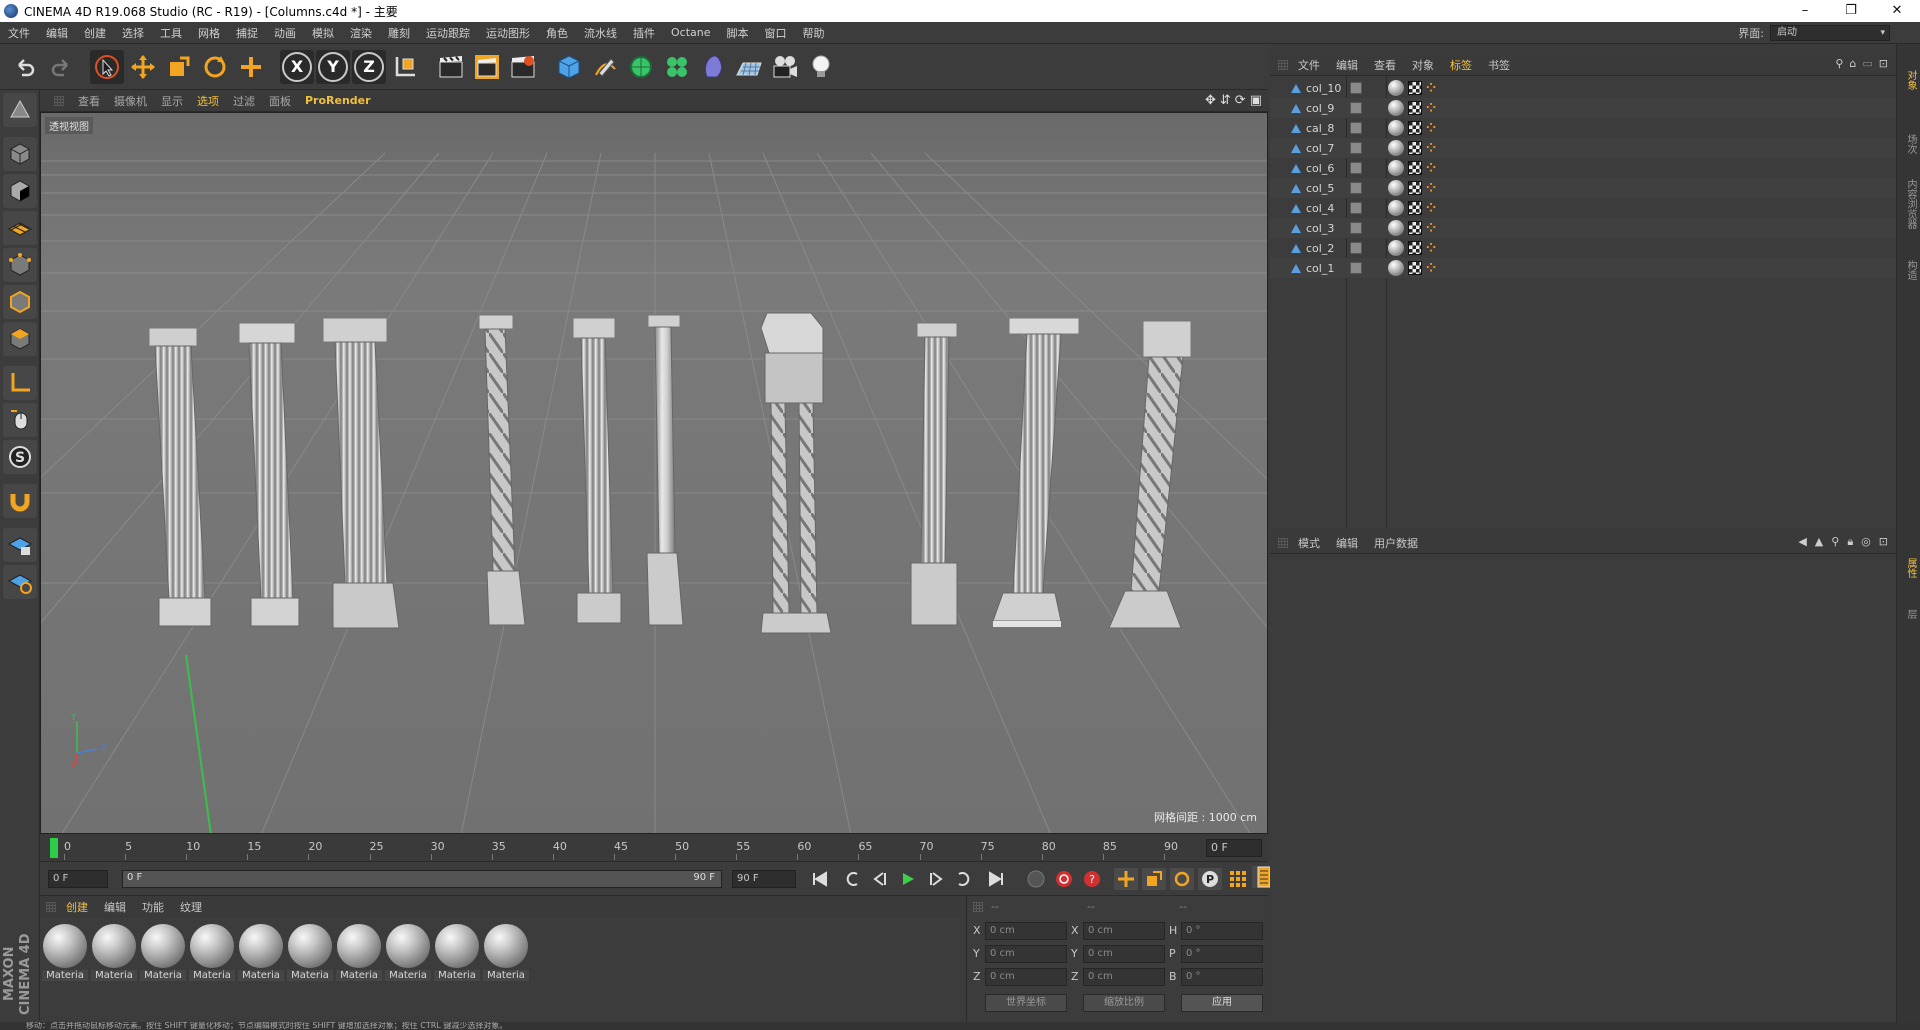 This screenshot has height=1030, width=1920. I want to click on next-frame-icon, so click(936, 879).